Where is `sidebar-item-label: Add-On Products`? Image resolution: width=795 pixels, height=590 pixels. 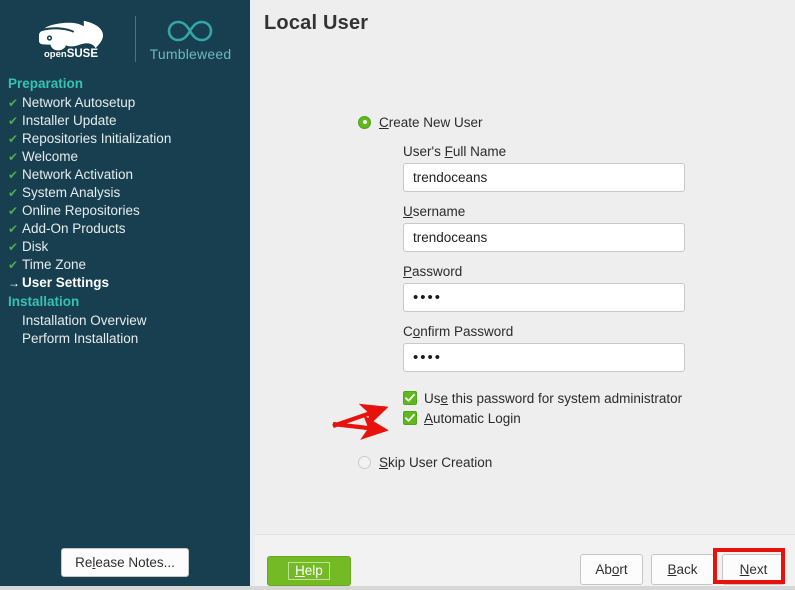
sidebar-item-label: Add-On Products is located at coordinates (74, 228).